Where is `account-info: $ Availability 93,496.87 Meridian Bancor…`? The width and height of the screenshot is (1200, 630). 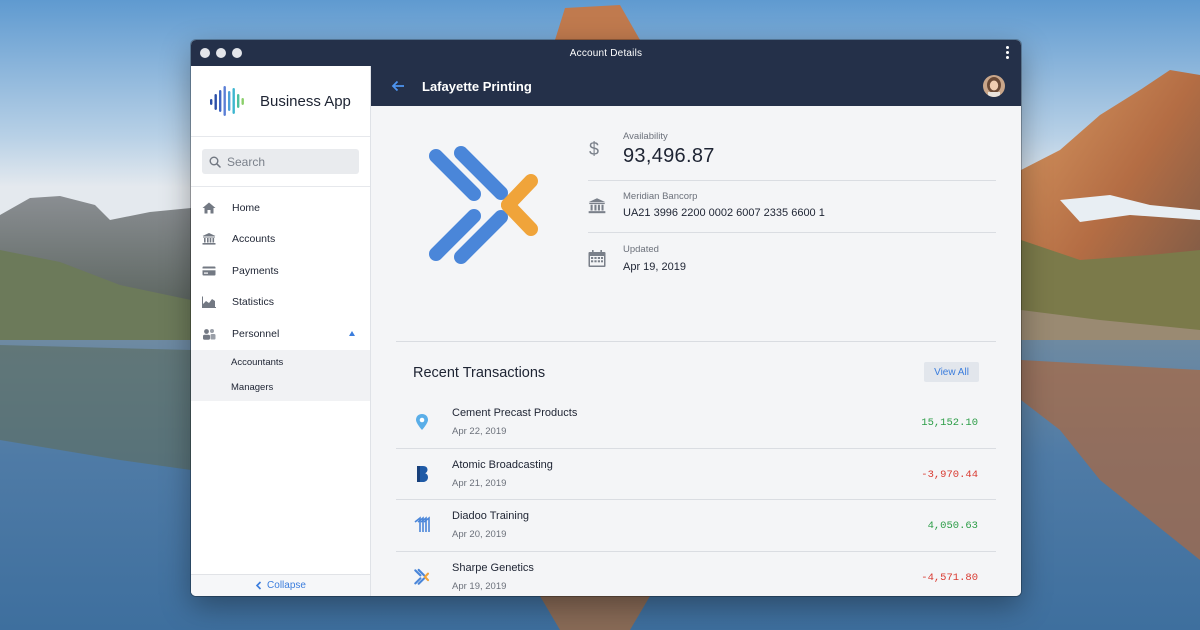
account-info: $ Availability 93,496.87 Meridian Bancor… is located at coordinates (792, 209).